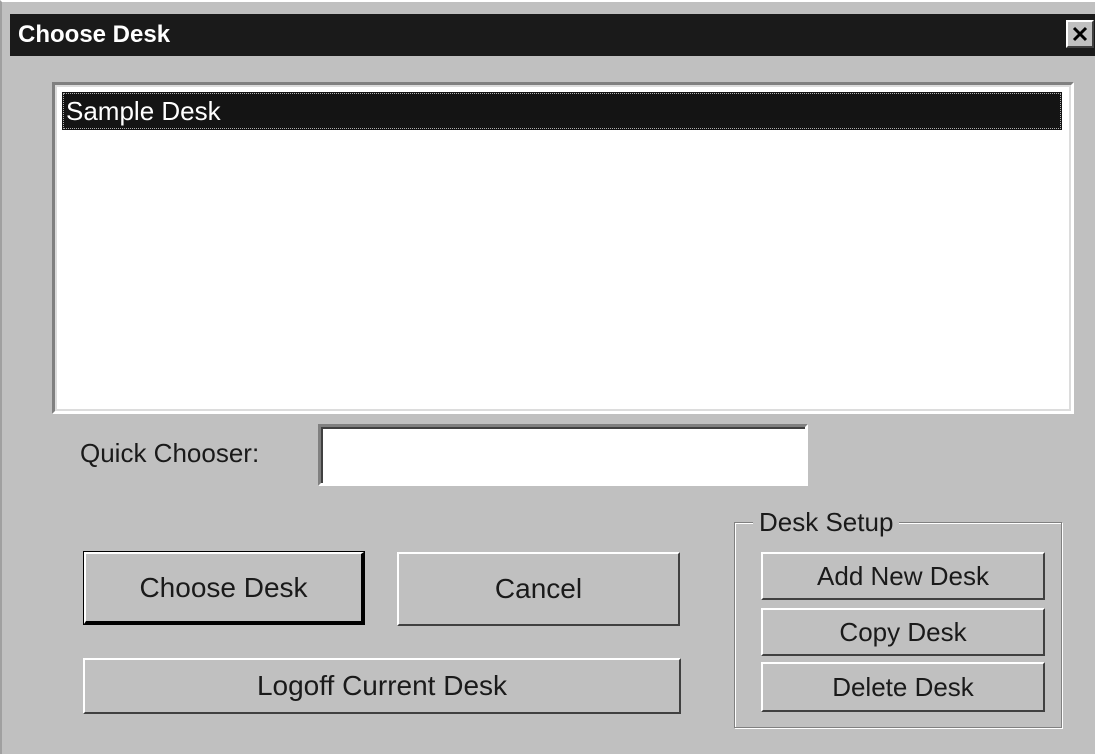 The width and height of the screenshot is (1095, 754). I want to click on delete-desk-label: Delete Desk, so click(903, 686).